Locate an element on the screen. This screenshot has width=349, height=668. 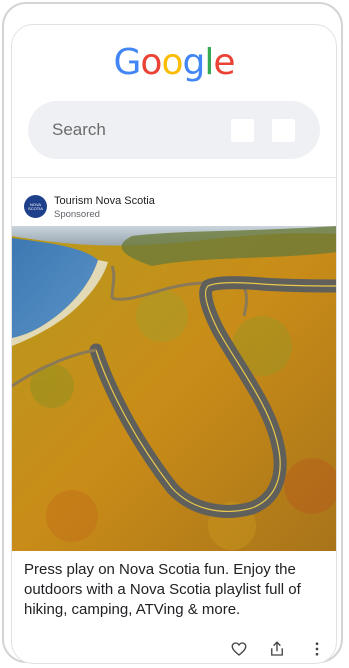
heart-icon is located at coordinates (239, 649).